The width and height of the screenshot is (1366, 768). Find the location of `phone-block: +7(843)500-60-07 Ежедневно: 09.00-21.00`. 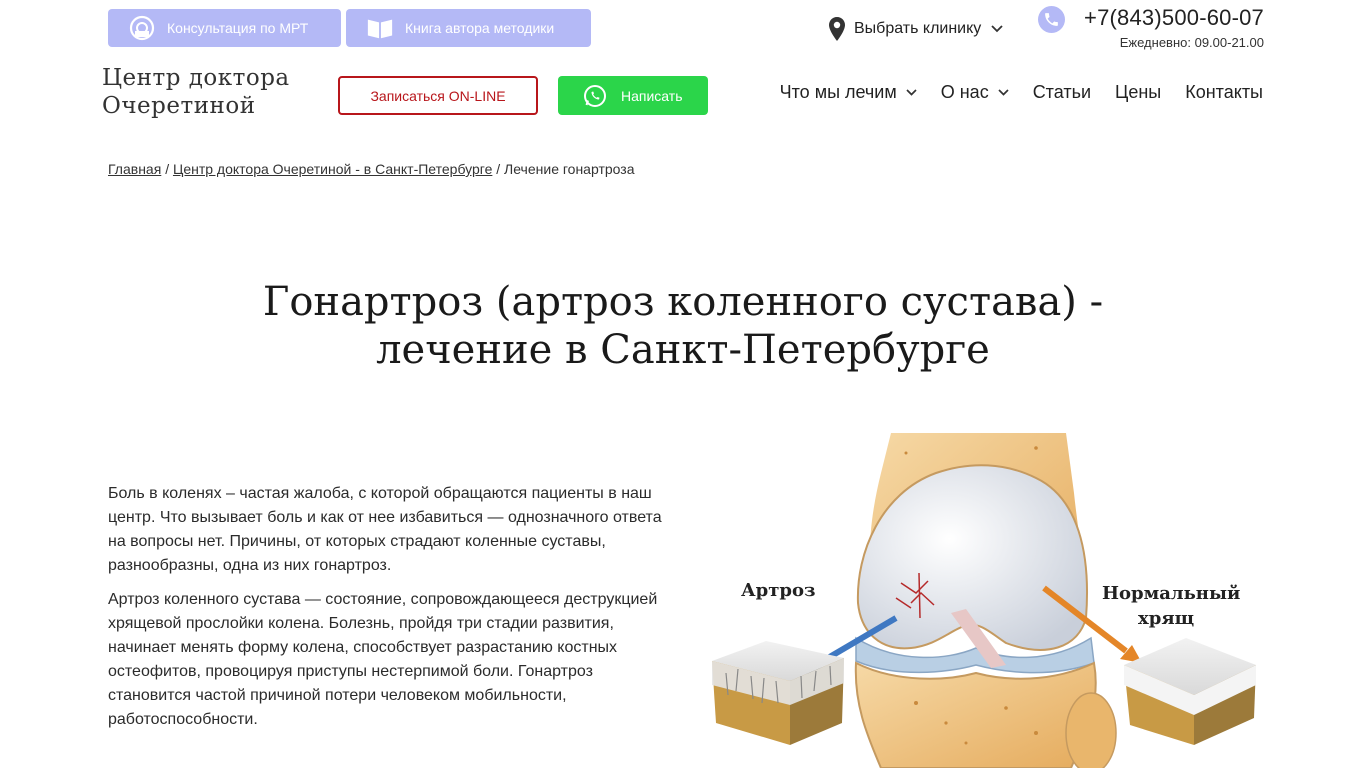

phone-block: +7(843)500-60-07 Ежедневно: 09.00-21.00 is located at coordinates (1151, 27).